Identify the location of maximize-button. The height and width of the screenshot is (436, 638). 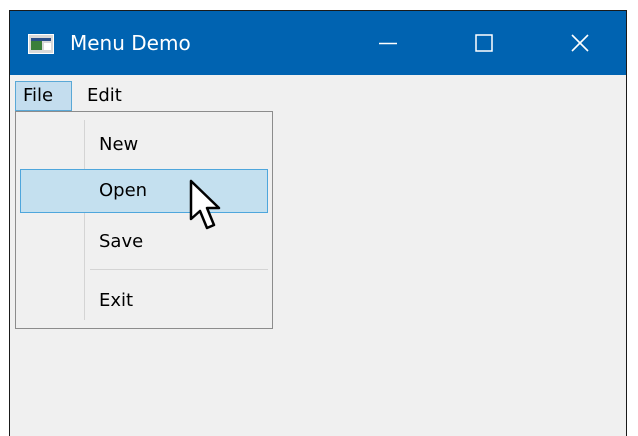
(484, 43).